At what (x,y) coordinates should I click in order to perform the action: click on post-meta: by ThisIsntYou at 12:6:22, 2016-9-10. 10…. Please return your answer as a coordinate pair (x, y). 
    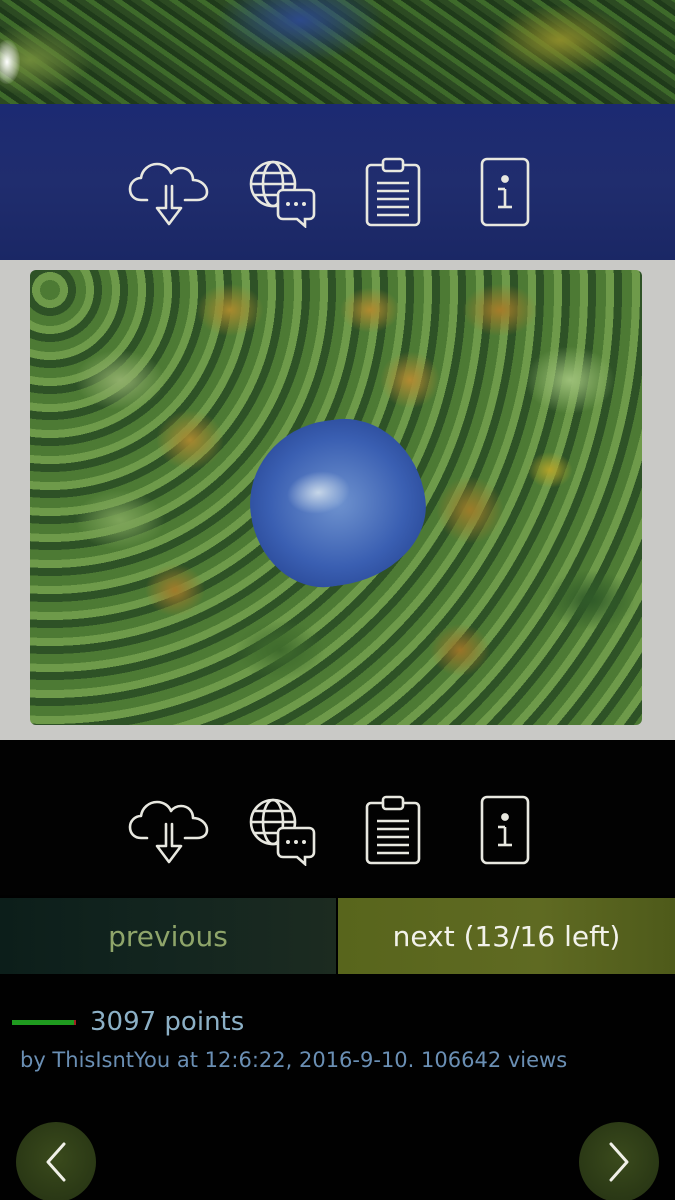
    Looking at the image, I should click on (294, 1060).